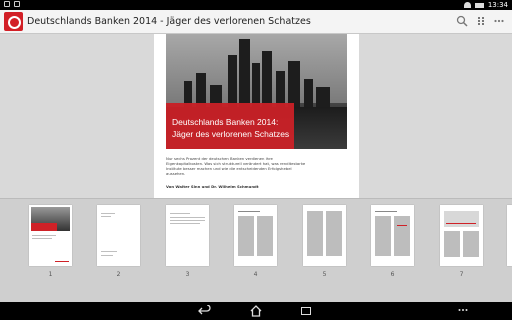 Image resolution: width=512 pixels, height=320 pixels. Describe the element at coordinates (392, 274) in the screenshot. I see `thumbnail-number: 6` at that location.